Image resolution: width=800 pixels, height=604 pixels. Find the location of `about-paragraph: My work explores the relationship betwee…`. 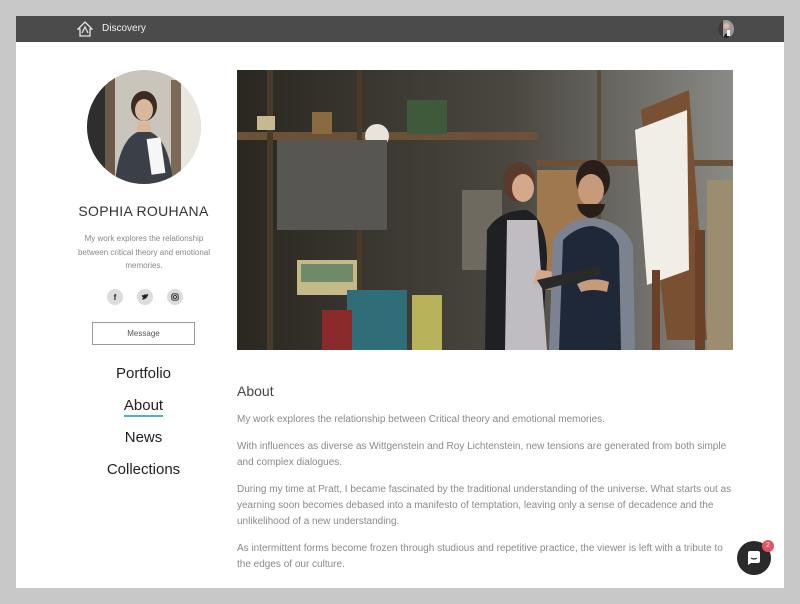

about-paragraph: My work explores the relationship betwee… is located at coordinates (421, 419).